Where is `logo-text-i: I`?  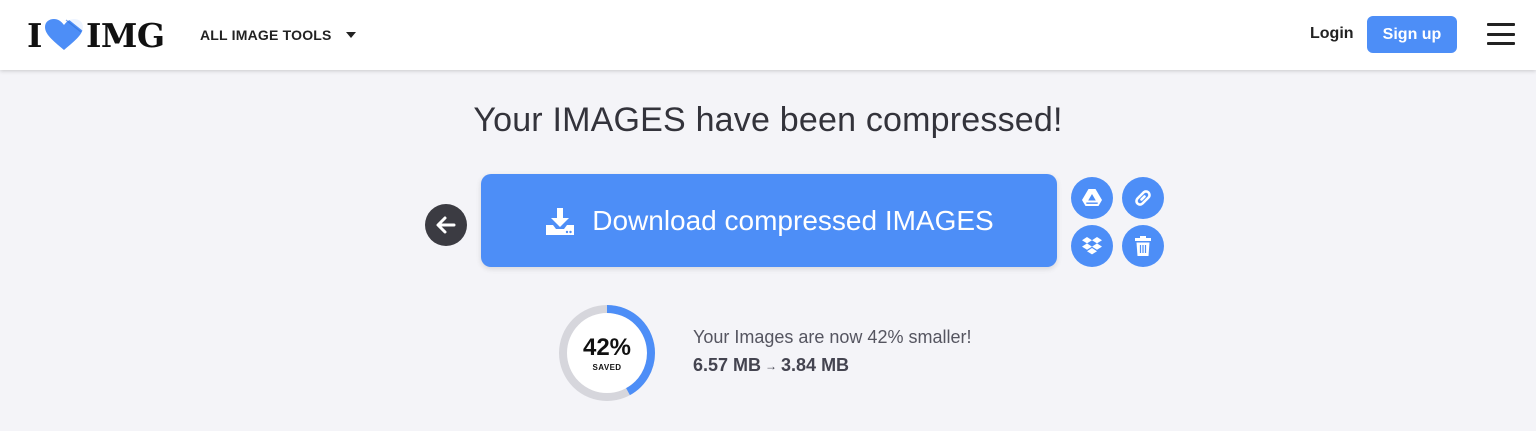
logo-text-i: I is located at coordinates (34, 35).